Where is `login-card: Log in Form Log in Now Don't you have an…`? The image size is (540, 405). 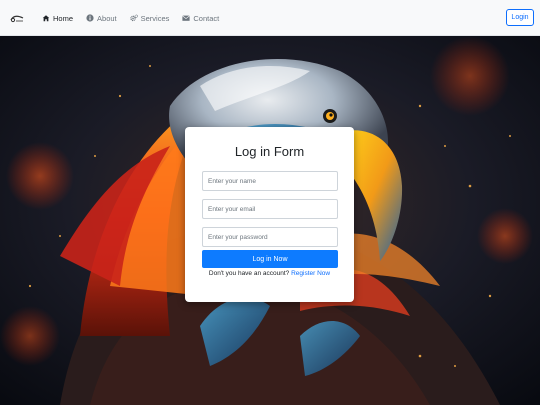
login-card: Log in Form Log in Now Don't you have an… is located at coordinates (269, 214).